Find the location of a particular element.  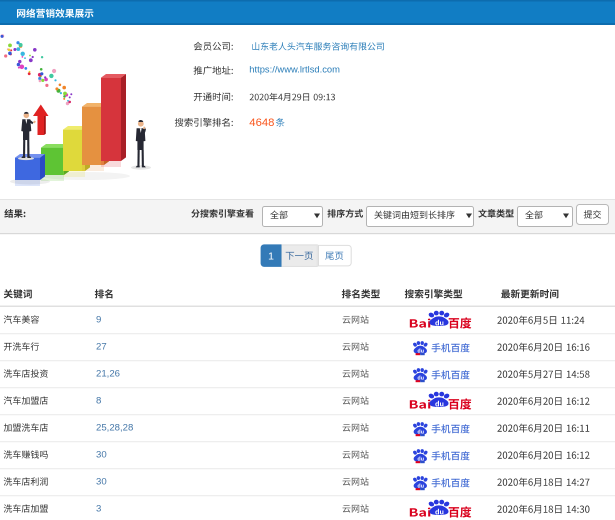

svg-text: 27 is located at coordinates (101, 346).